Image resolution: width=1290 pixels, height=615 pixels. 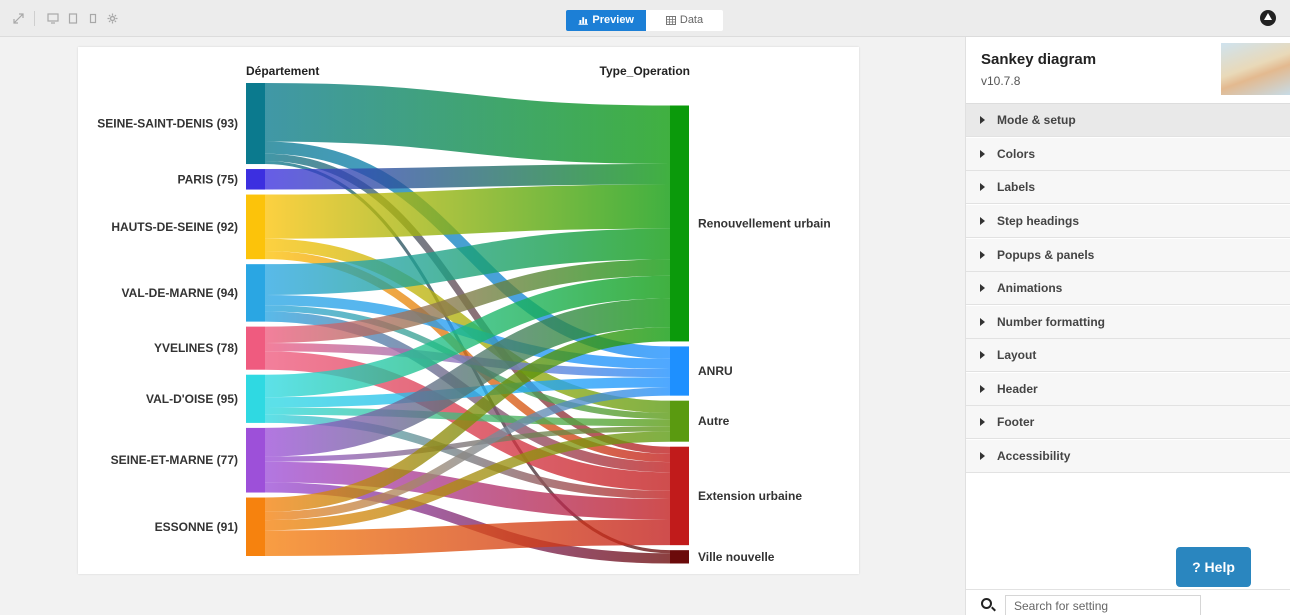 What do you see at coordinates (1017, 389) in the screenshot?
I see `section-label: Header` at bounding box center [1017, 389].